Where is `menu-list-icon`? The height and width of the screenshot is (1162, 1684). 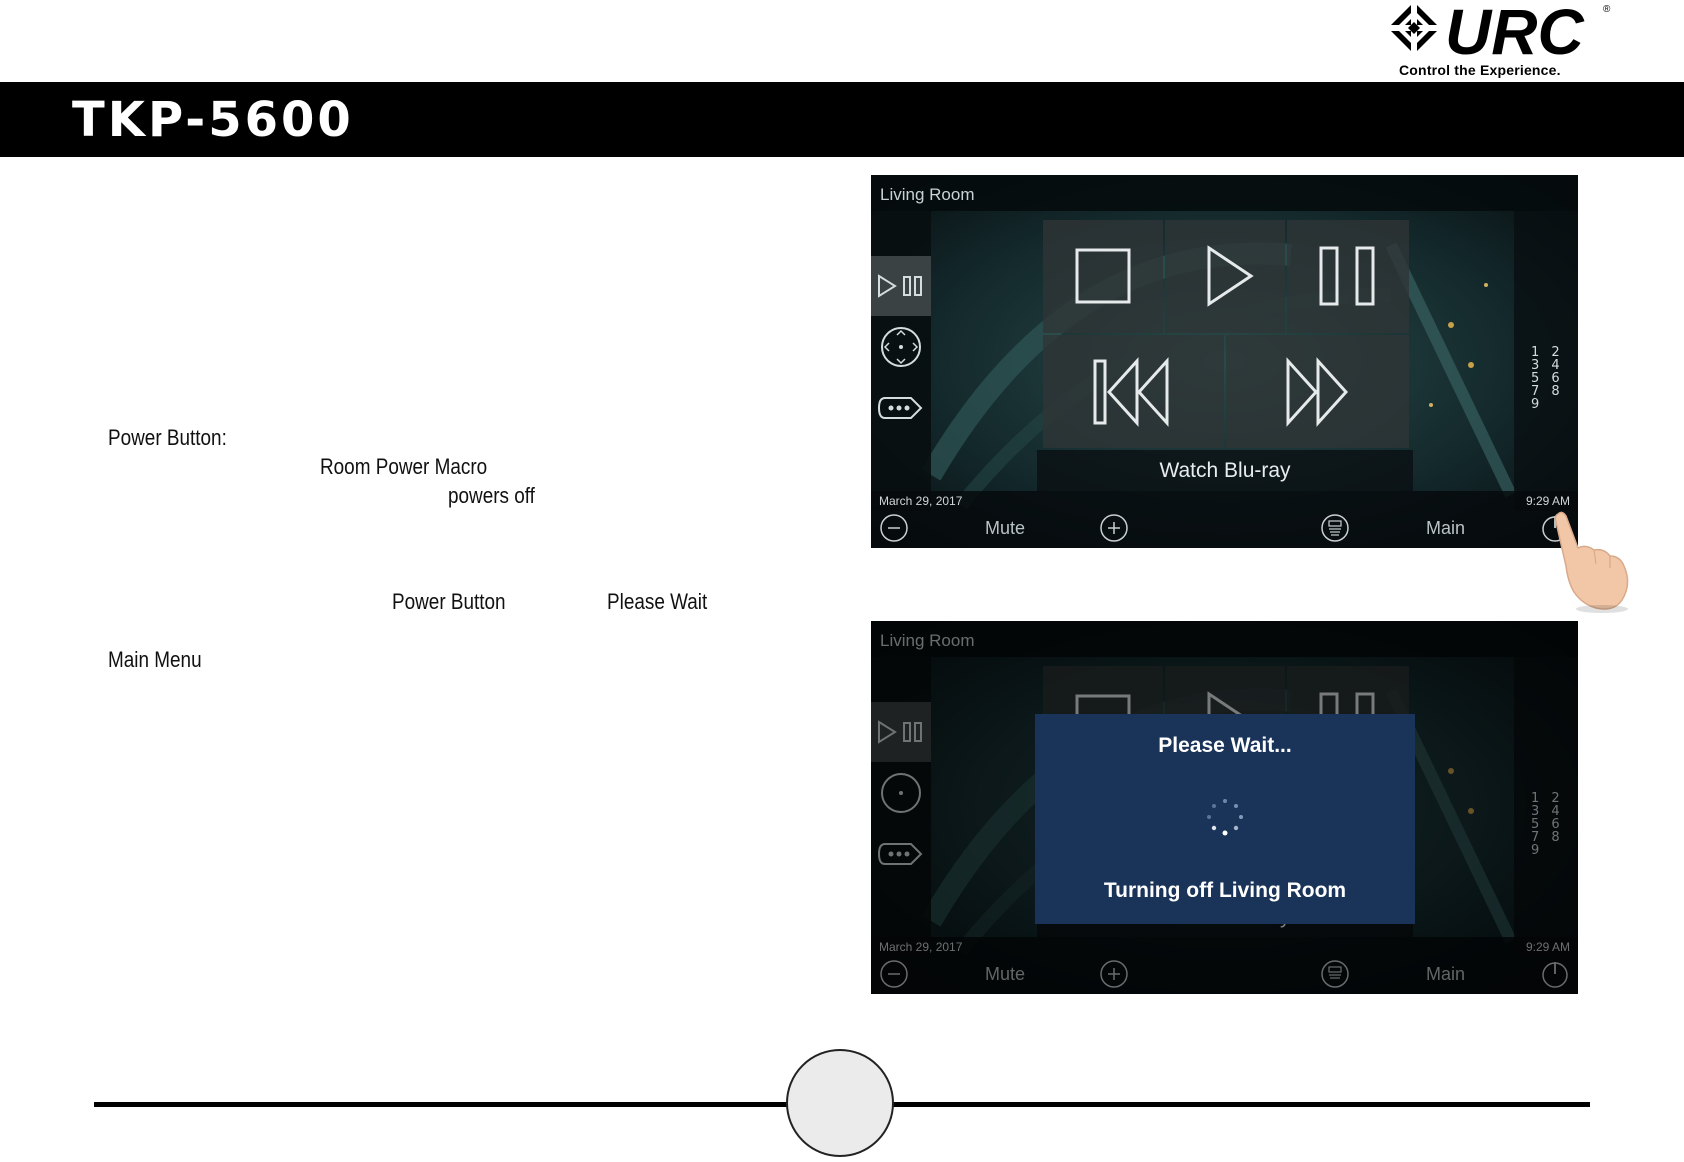
menu-list-icon is located at coordinates (1335, 528).